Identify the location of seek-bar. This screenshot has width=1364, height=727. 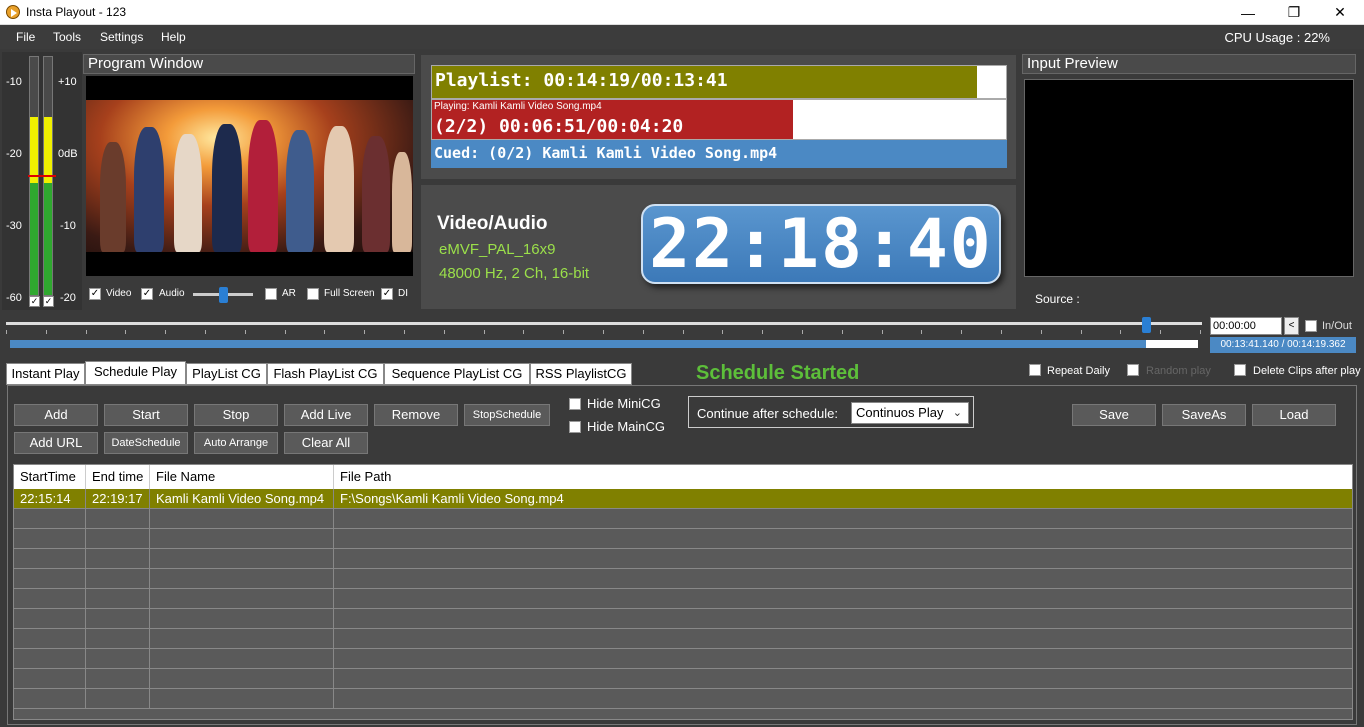
(604, 334).